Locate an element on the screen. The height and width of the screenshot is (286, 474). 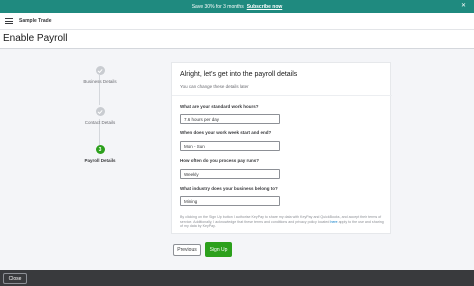
divider is located at coordinates (282, 95).